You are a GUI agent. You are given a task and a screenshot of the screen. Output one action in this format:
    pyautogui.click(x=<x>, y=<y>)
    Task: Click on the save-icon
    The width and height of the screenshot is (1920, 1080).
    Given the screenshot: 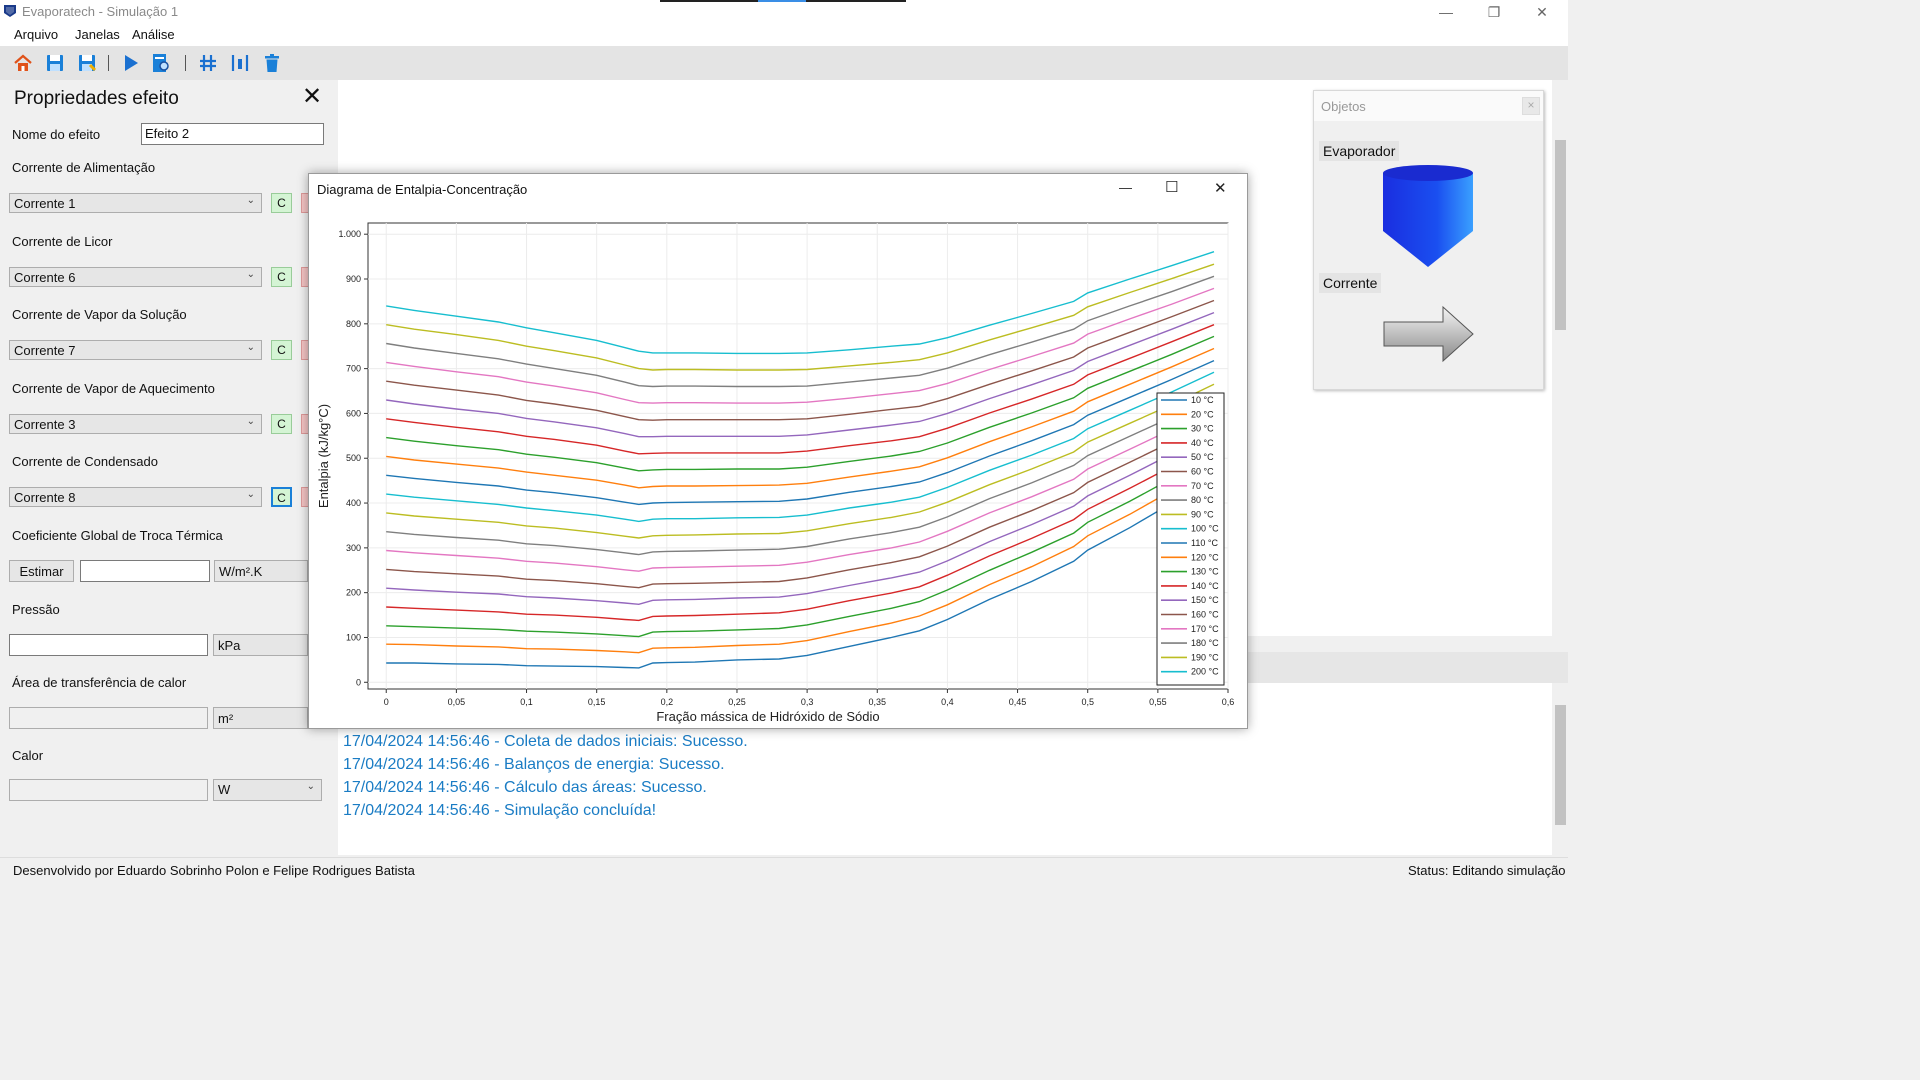 What is the action you would take?
    pyautogui.click(x=55, y=63)
    